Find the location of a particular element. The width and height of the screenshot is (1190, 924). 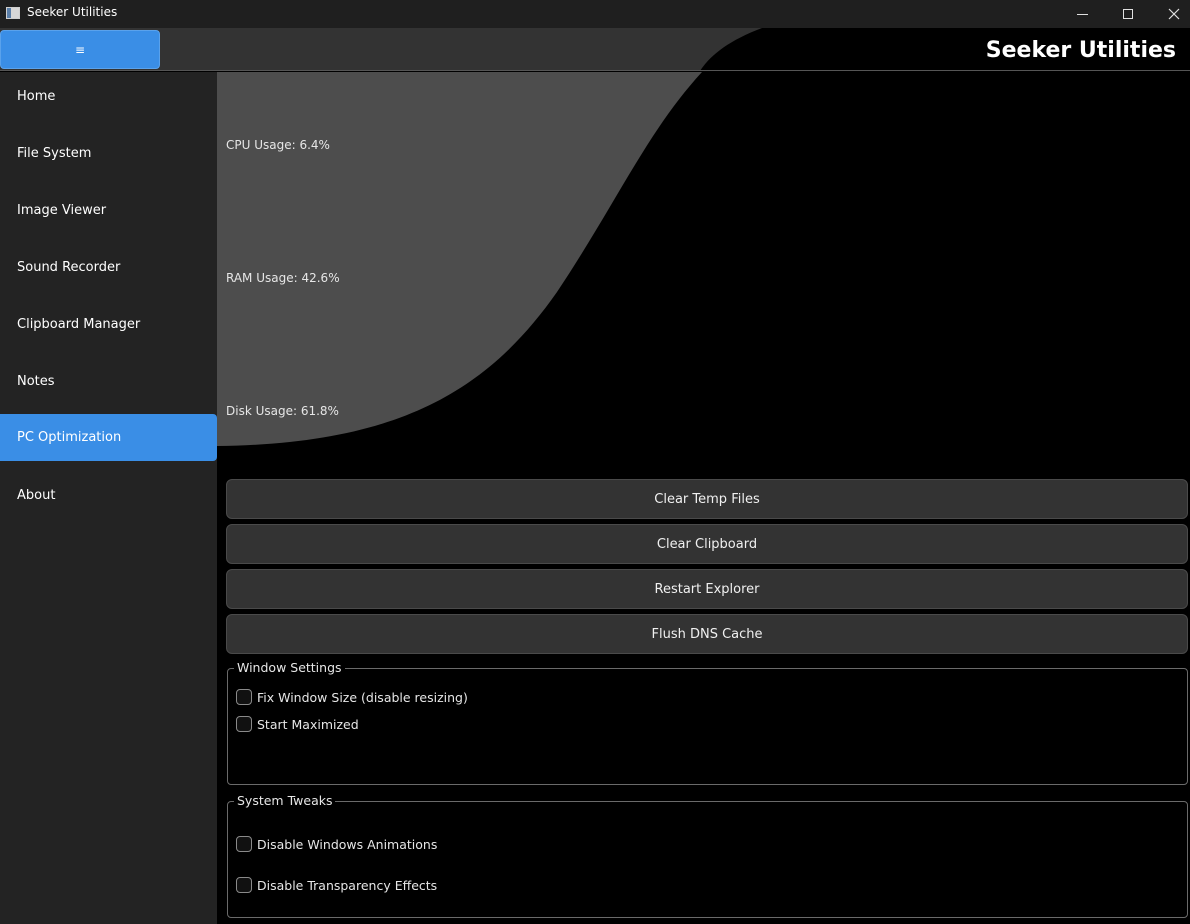

close-button is located at coordinates (1170, 14).